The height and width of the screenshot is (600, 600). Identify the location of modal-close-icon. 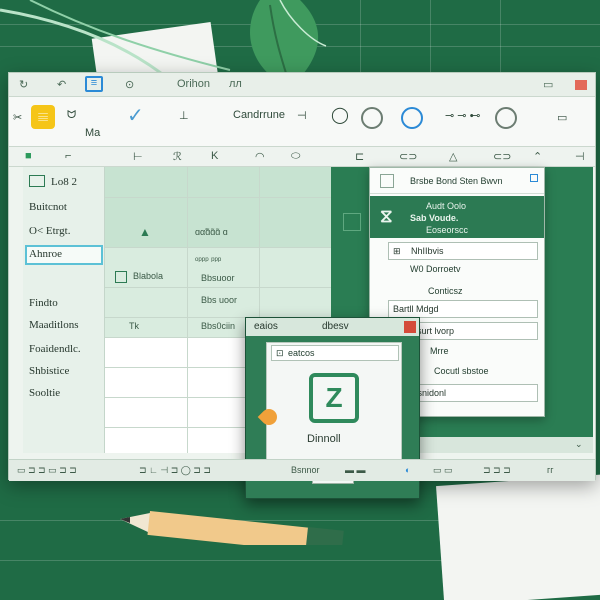
(410, 327).